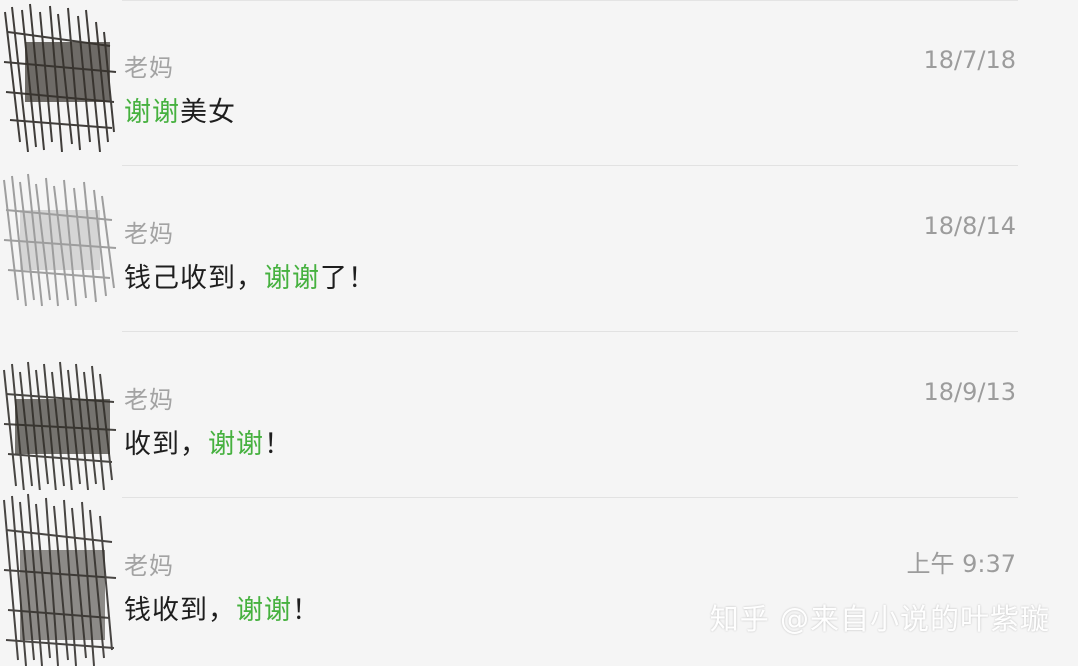 The width and height of the screenshot is (1078, 666). What do you see at coordinates (879, 619) in the screenshot?
I see `watermark: 知乎 @来自小说的叶紫璇` at bounding box center [879, 619].